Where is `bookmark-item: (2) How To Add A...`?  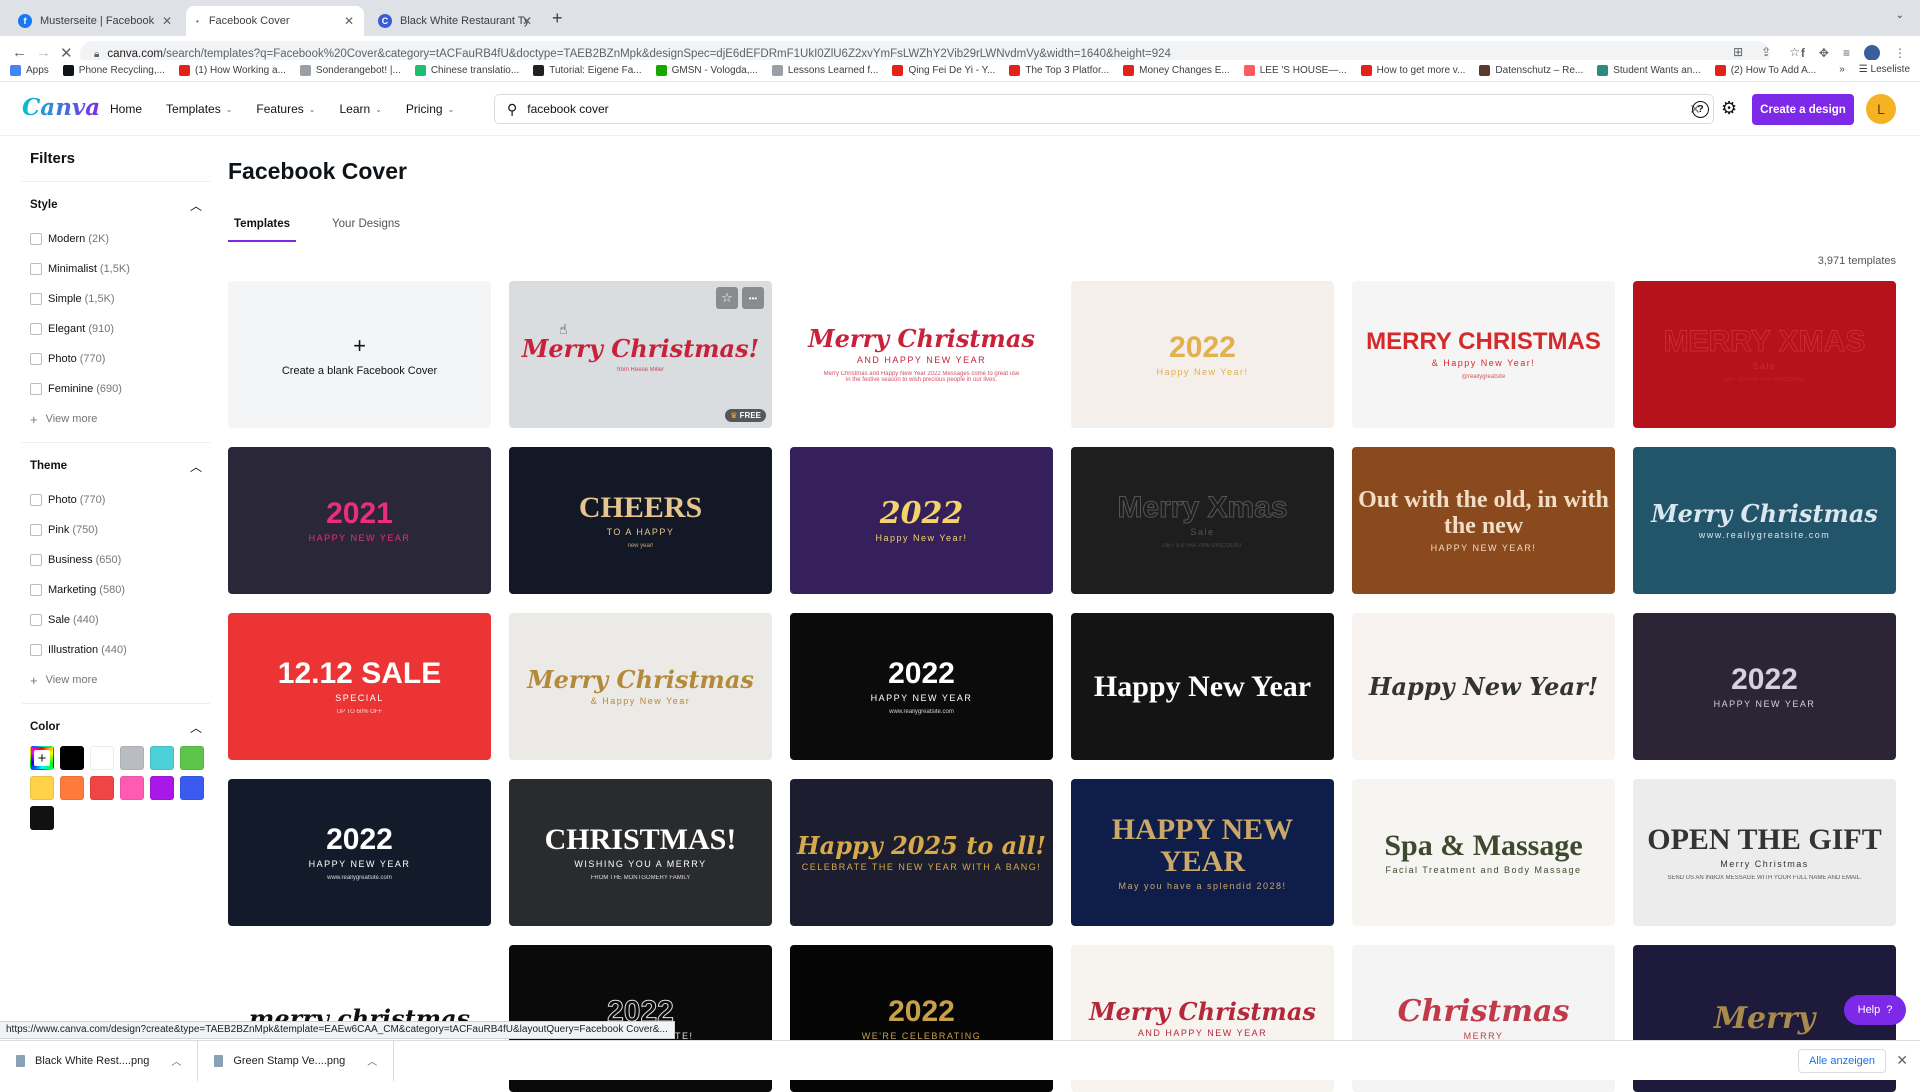
bookmark-item: (2) How To Add A... is located at coordinates (1765, 70).